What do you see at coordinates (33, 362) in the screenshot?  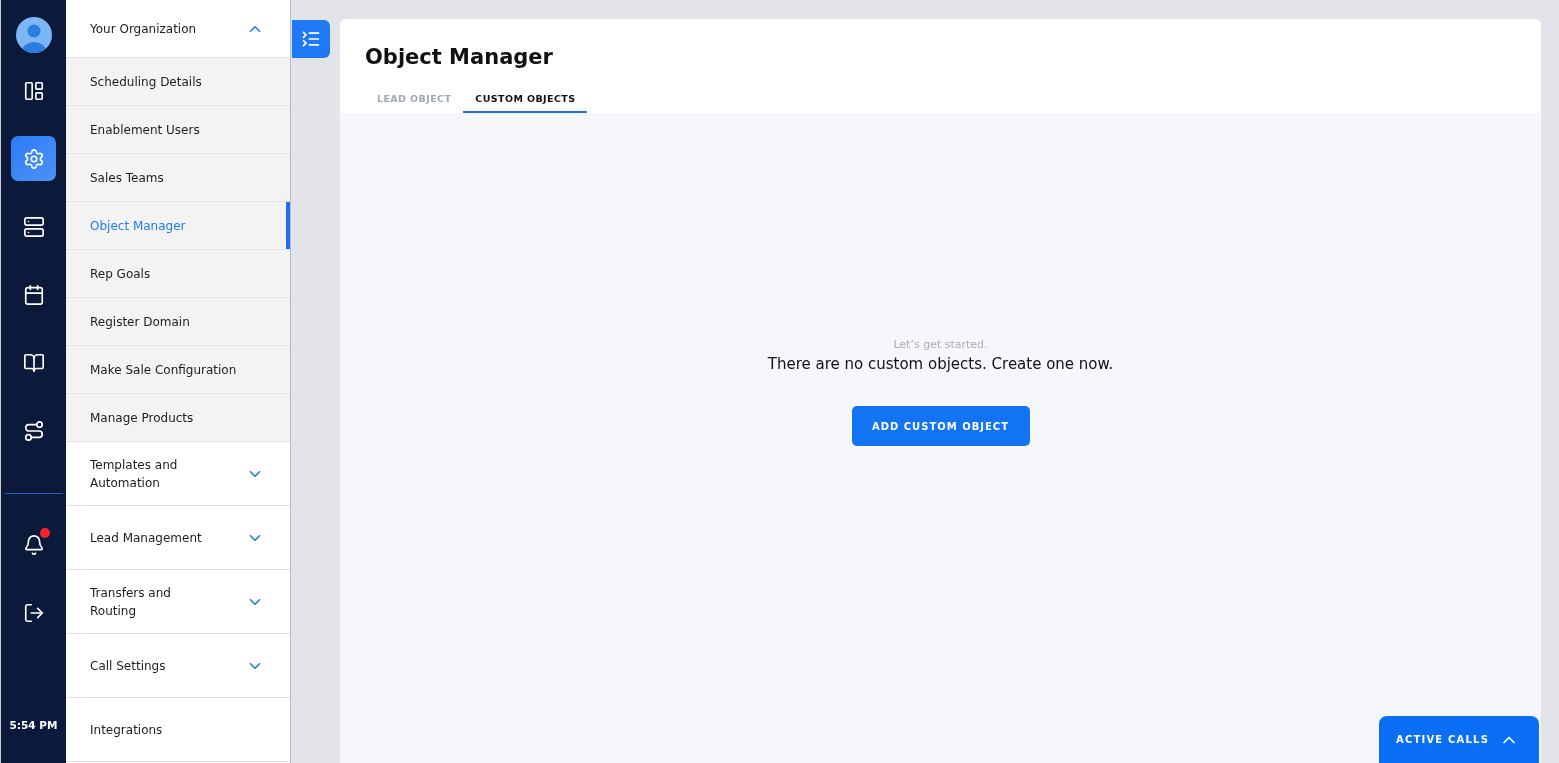 I see `book-icon` at bounding box center [33, 362].